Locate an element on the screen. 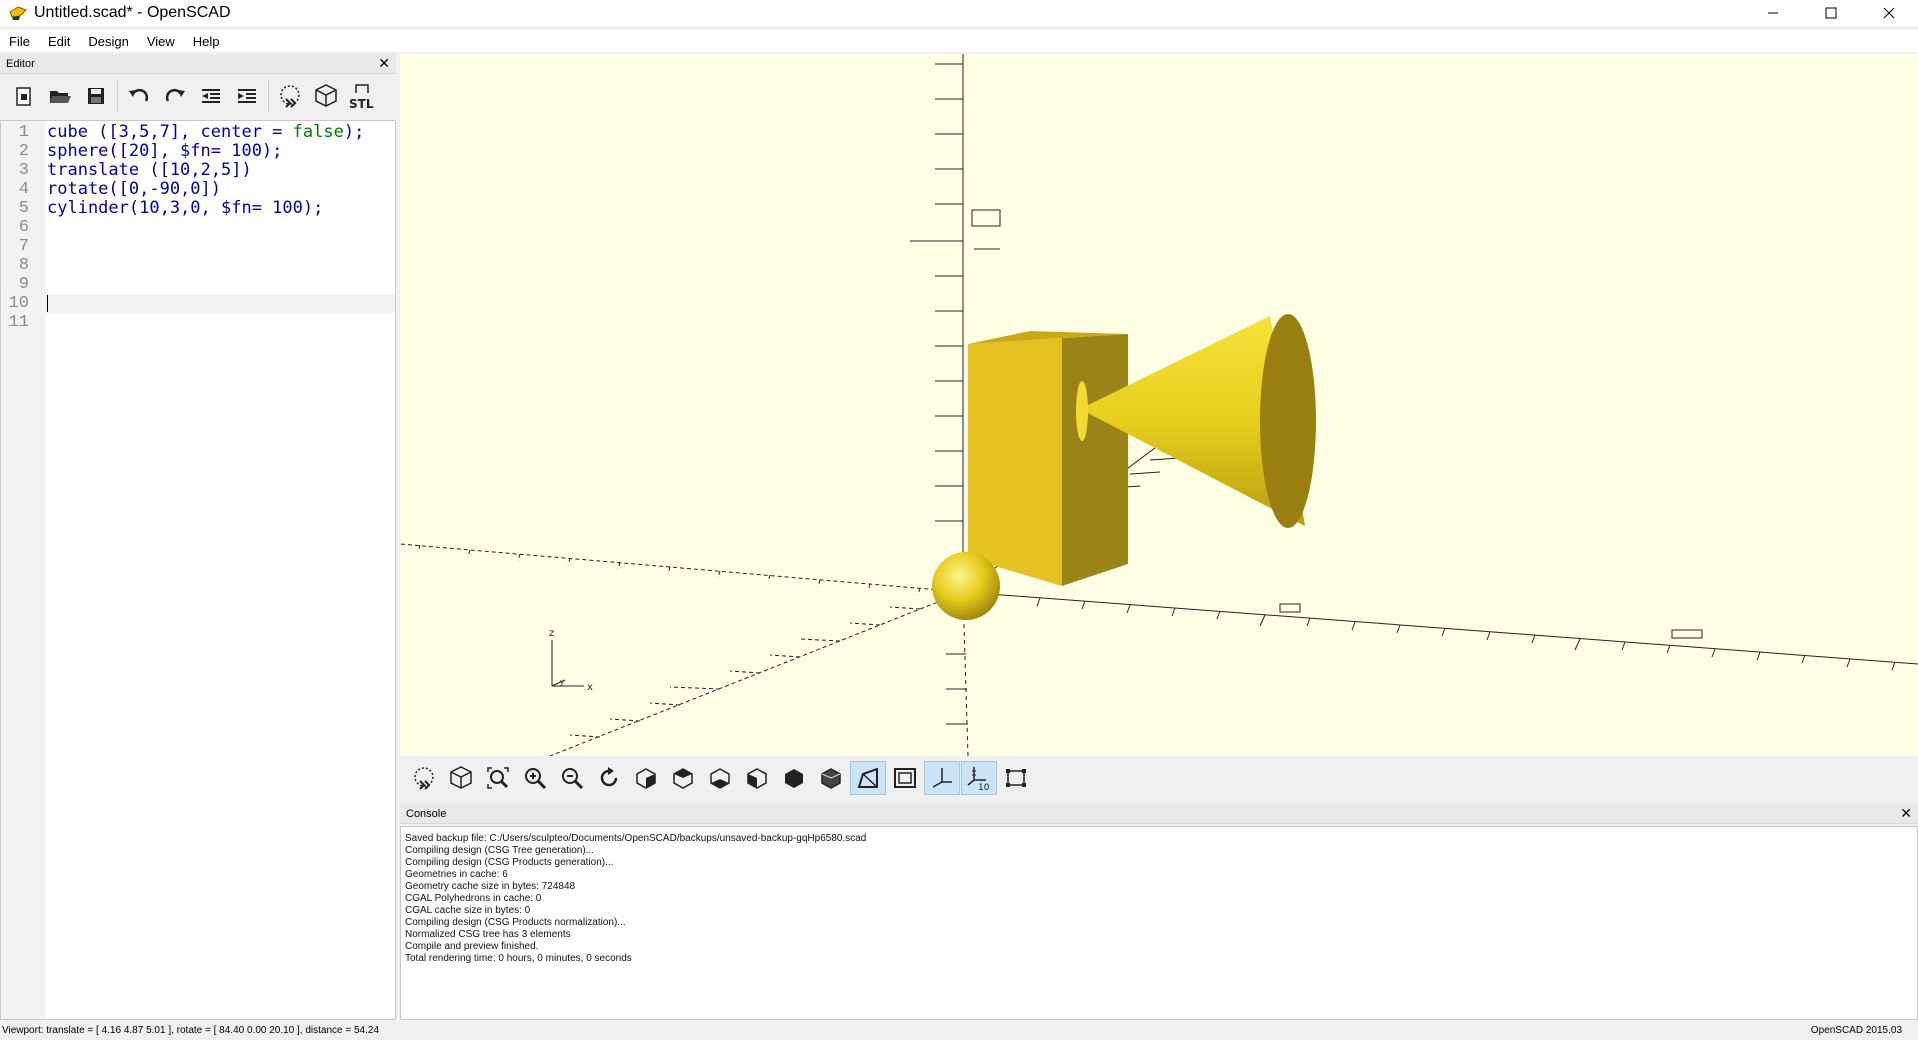  console-title: Console is located at coordinates (426, 814).